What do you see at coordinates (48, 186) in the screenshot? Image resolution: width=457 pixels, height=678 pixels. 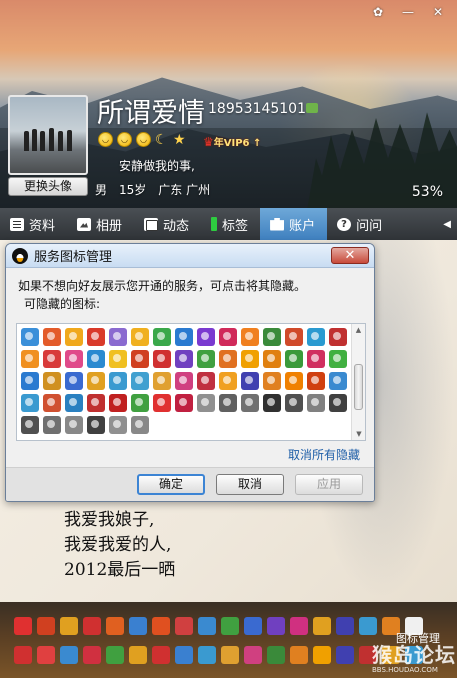 I see `change-avatar-button: 更换头像` at bounding box center [48, 186].